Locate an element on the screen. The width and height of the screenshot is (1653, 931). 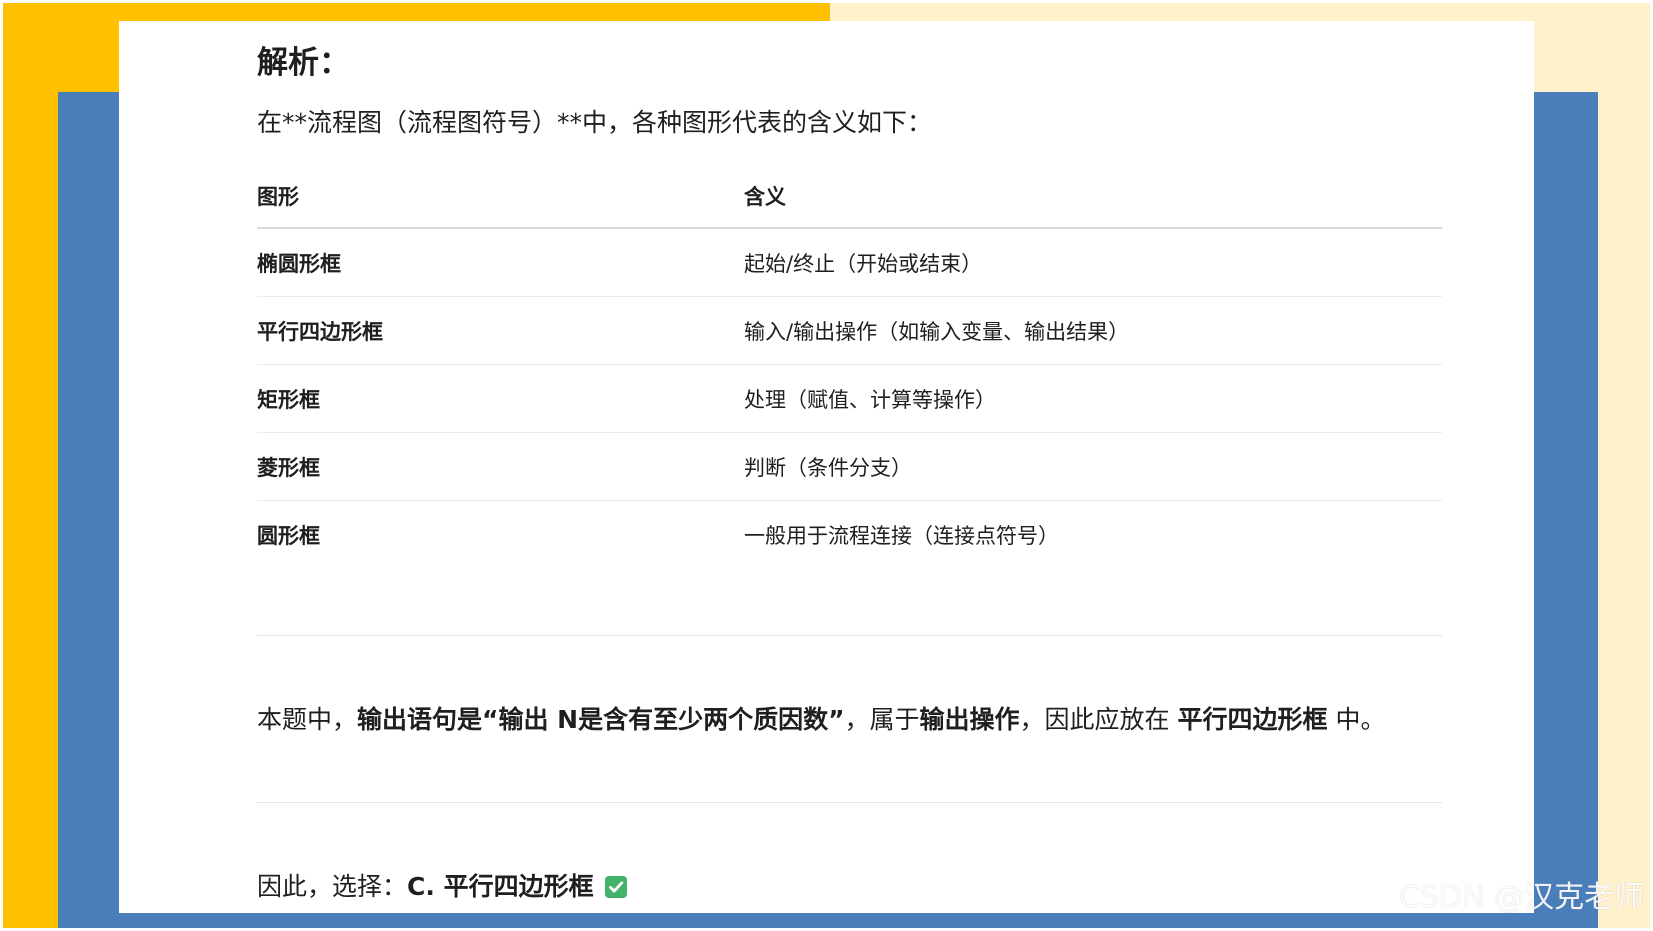
watermark: CSDN @汉克老师 is located at coordinates (1522, 897).